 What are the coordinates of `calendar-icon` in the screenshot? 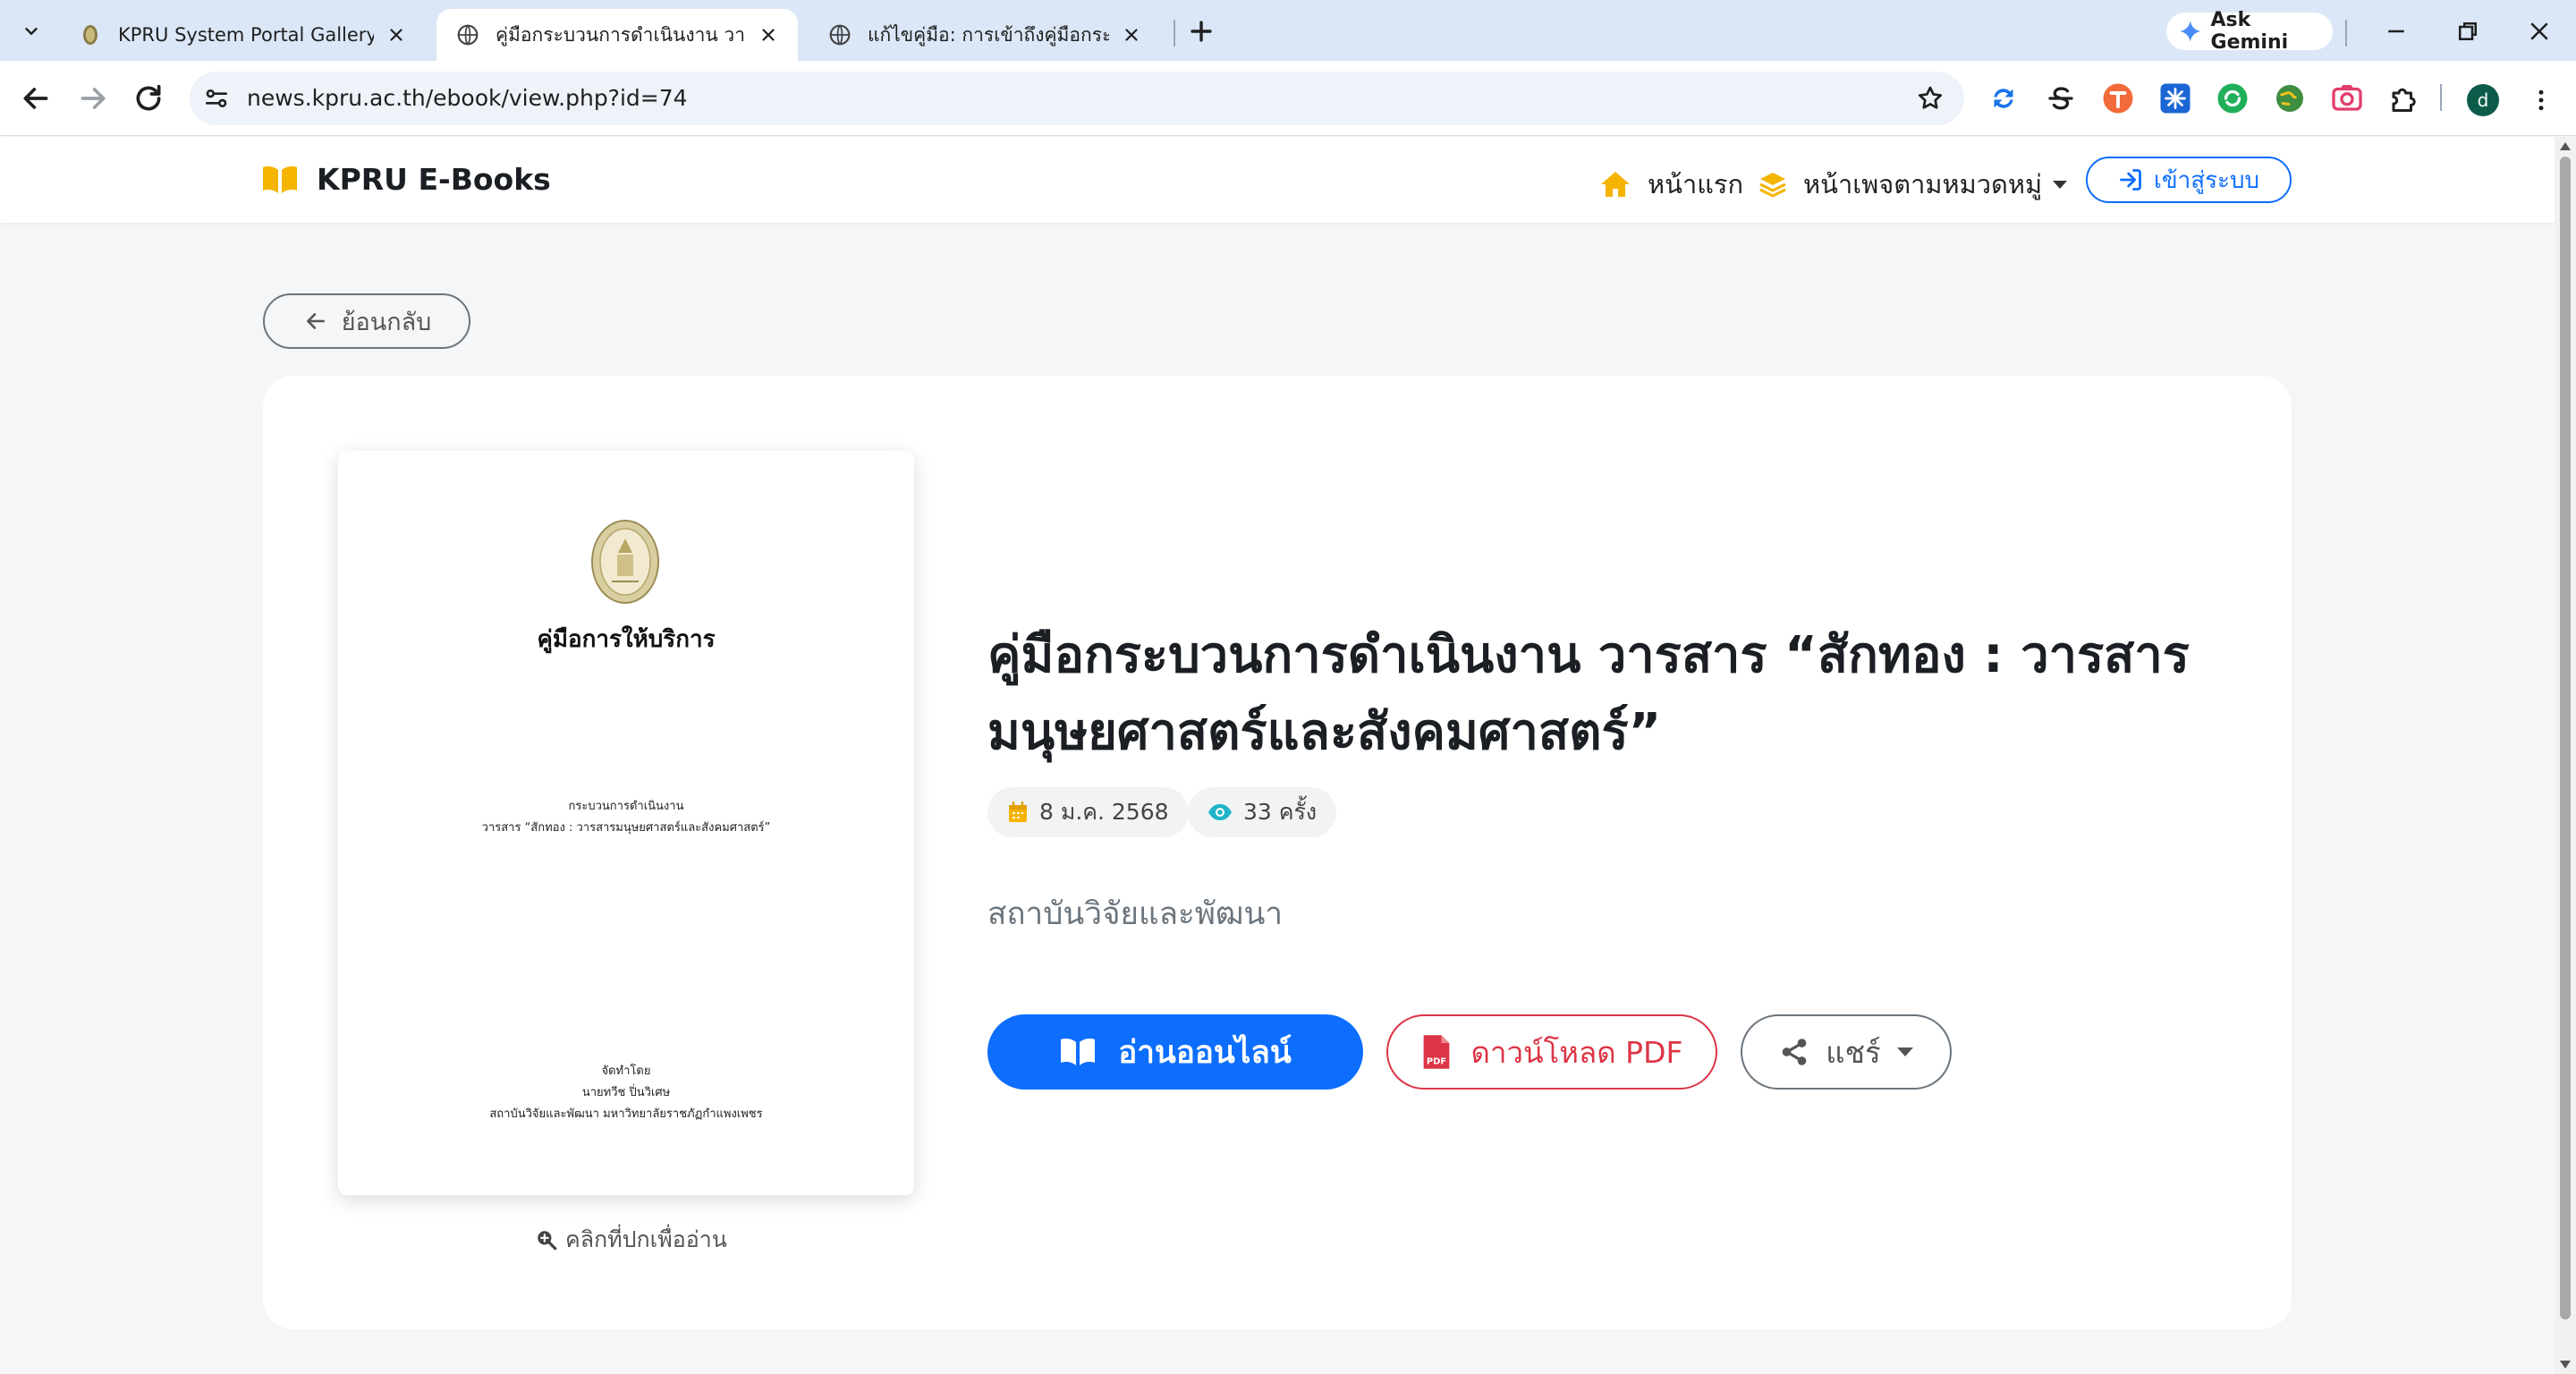 It's located at (1018, 811).